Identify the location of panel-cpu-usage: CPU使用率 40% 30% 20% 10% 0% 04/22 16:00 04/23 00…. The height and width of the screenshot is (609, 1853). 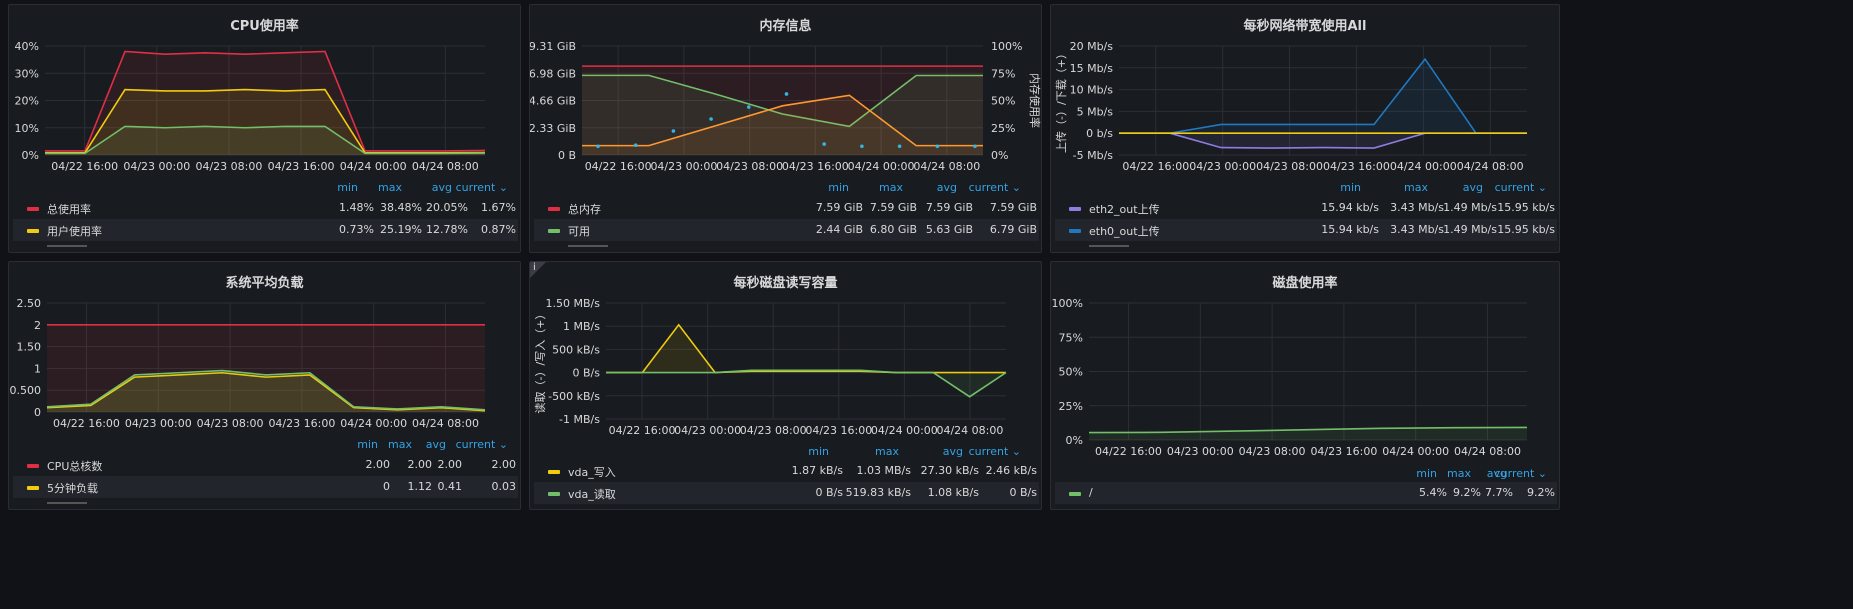
(264, 128).